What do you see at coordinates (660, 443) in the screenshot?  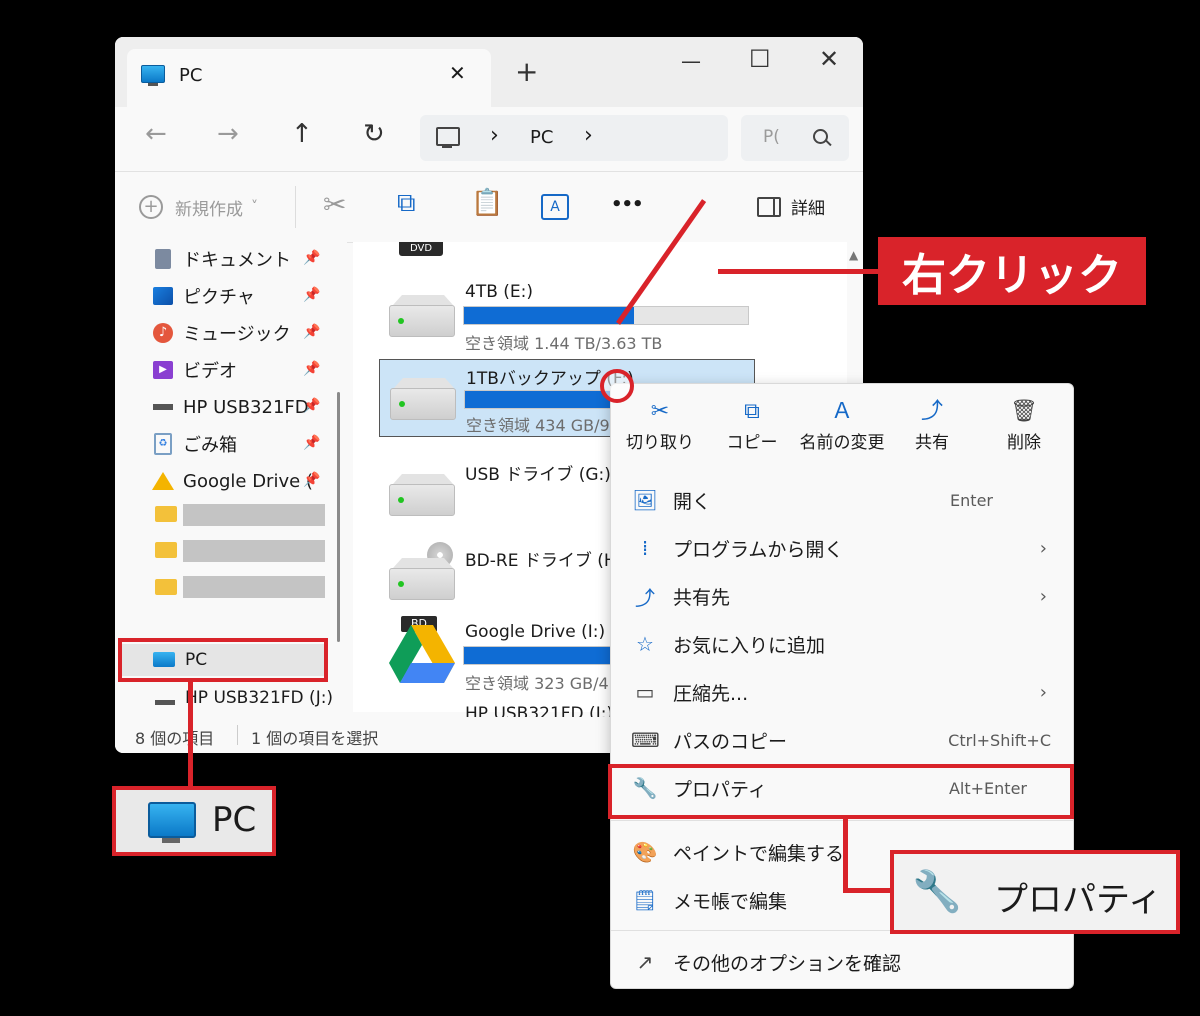 I see `cut-label: 切り取り` at bounding box center [660, 443].